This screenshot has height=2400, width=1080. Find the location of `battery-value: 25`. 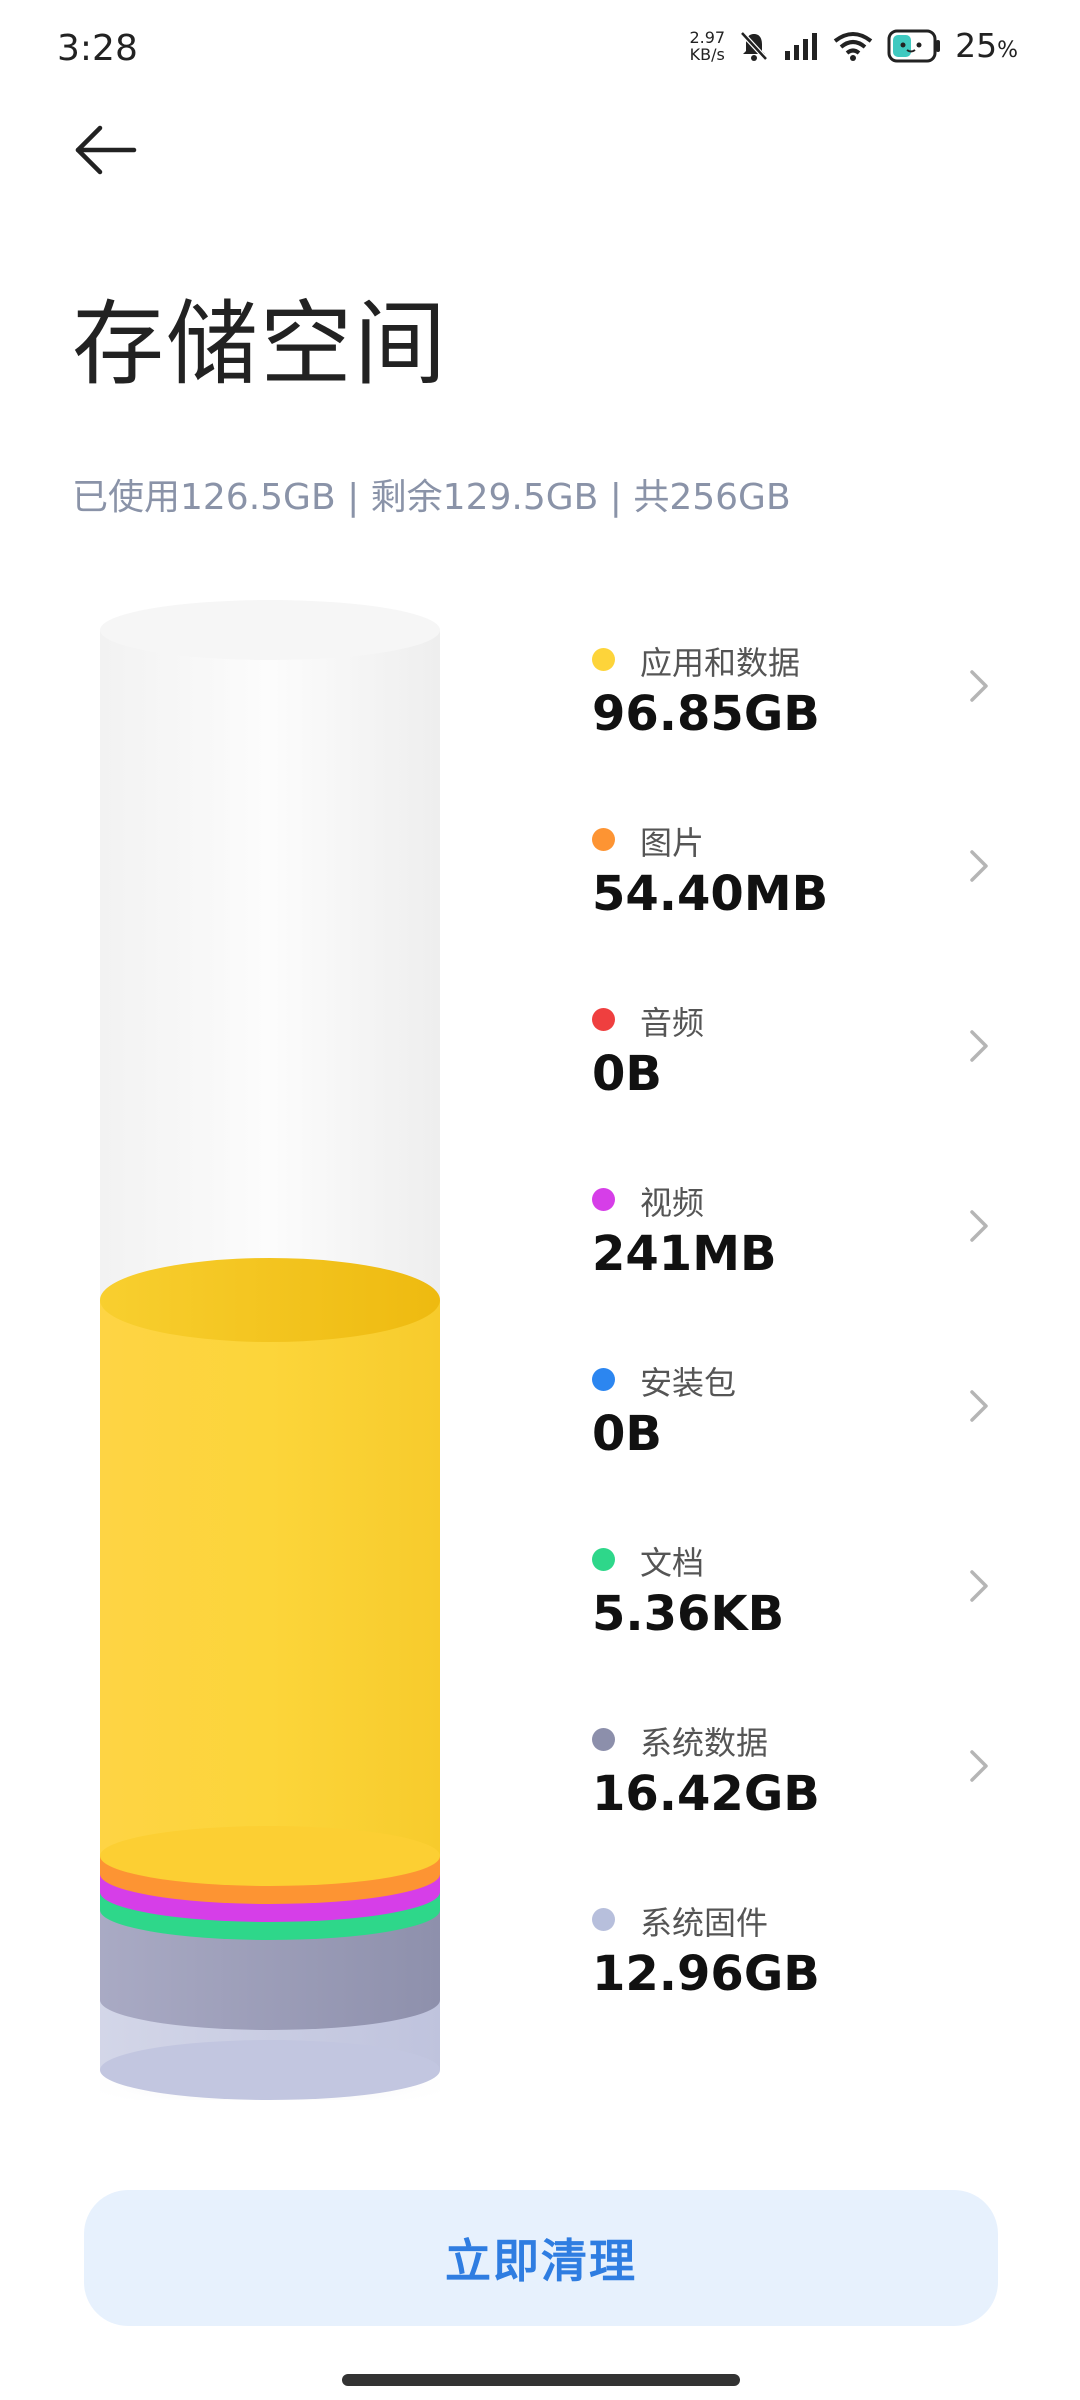

battery-value: 25 is located at coordinates (976, 45).